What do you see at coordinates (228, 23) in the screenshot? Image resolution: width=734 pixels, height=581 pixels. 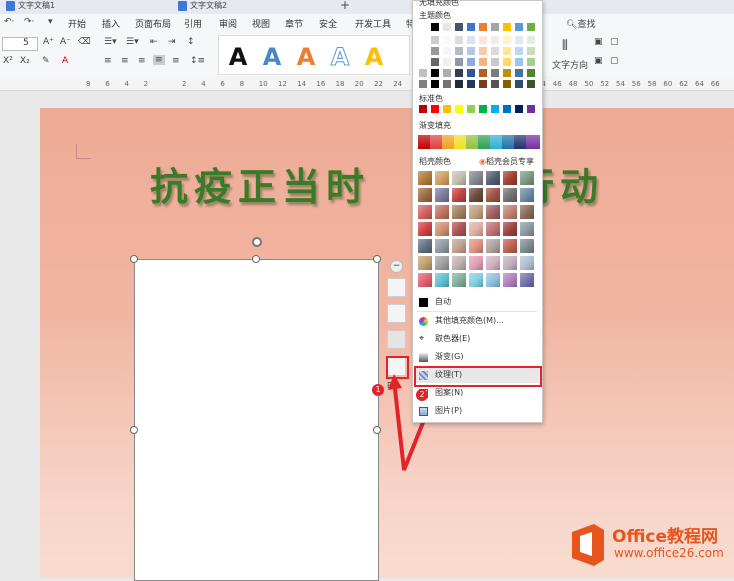 I see `tab-review: 审阅` at bounding box center [228, 23].